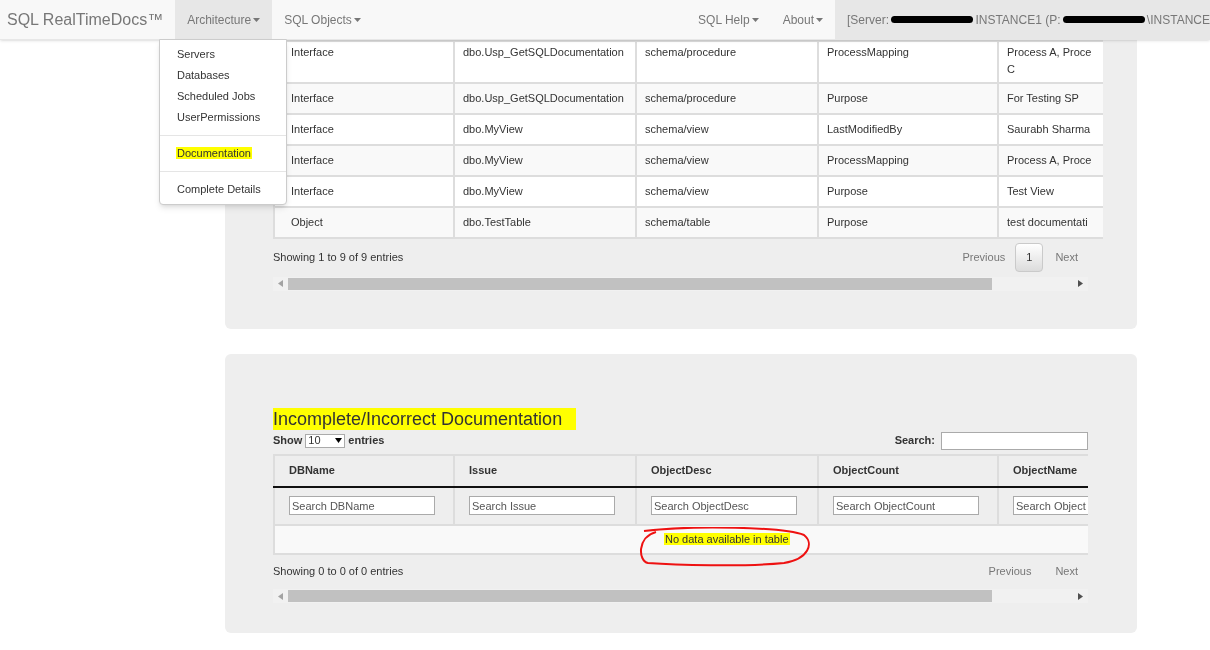 The height and width of the screenshot is (650, 1210). Describe the element at coordinates (914, 441) in the screenshot. I see `search-label: Search:` at that location.